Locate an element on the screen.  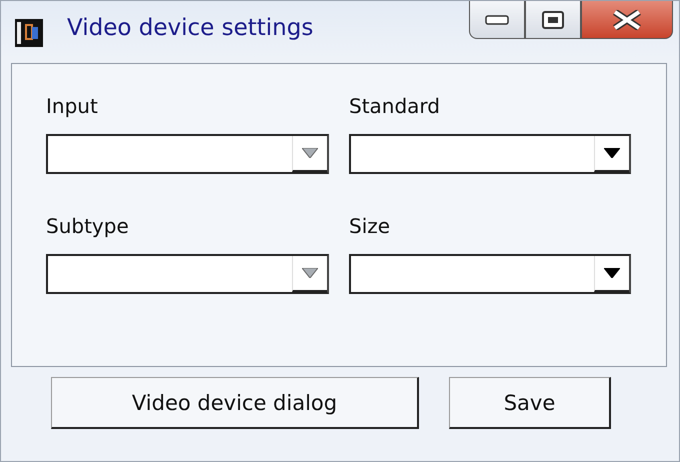
maximize-button is located at coordinates (553, 20).